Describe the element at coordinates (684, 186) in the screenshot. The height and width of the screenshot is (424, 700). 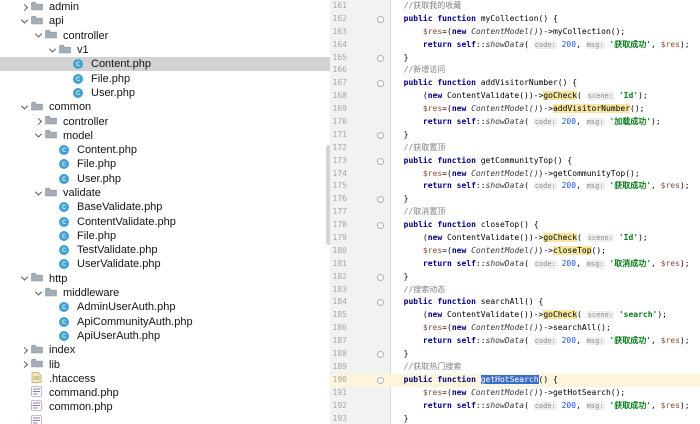
I see `code-token: );` at that location.